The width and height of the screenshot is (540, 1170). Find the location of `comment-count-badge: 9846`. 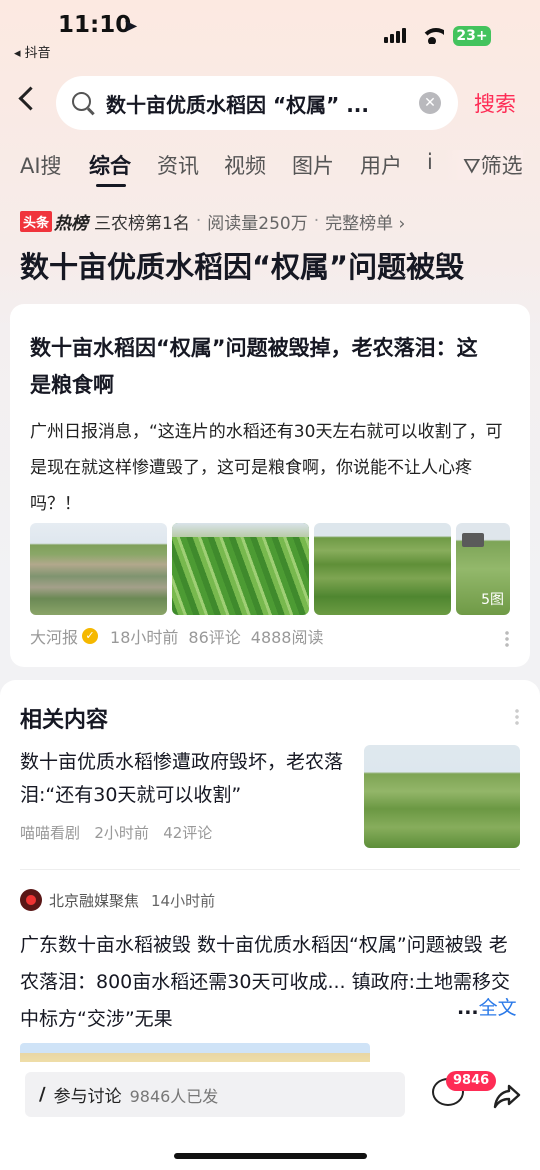

comment-count-badge: 9846 is located at coordinates (471, 1081).